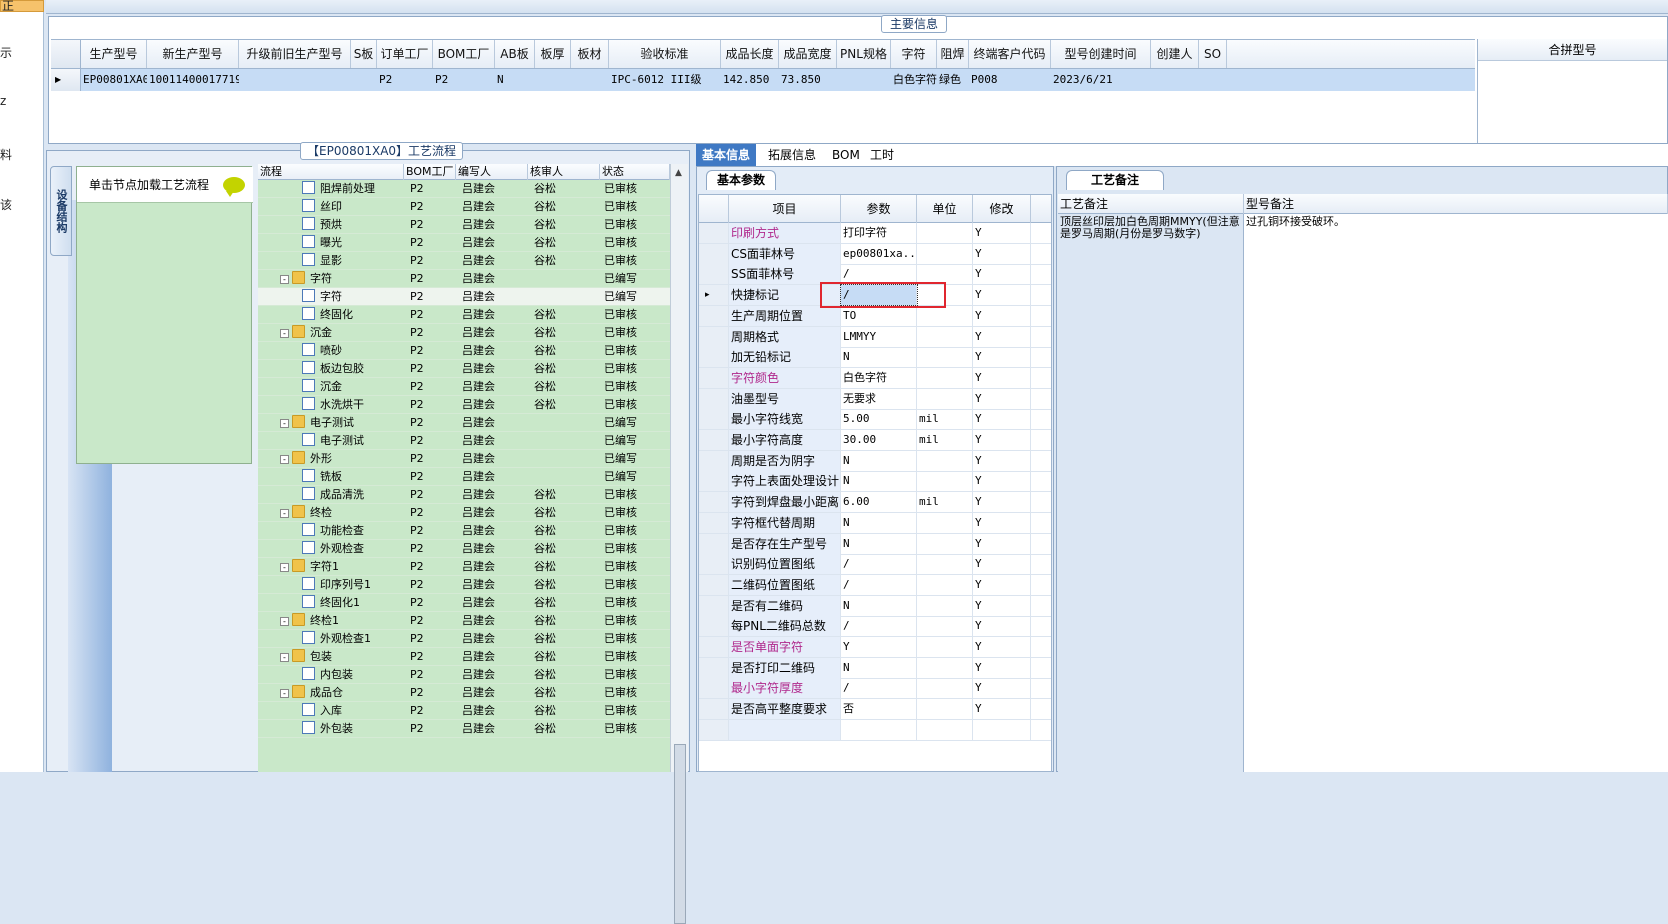 This screenshot has height=924, width=1668. I want to click on params-col-header: 项目, so click(785, 209).